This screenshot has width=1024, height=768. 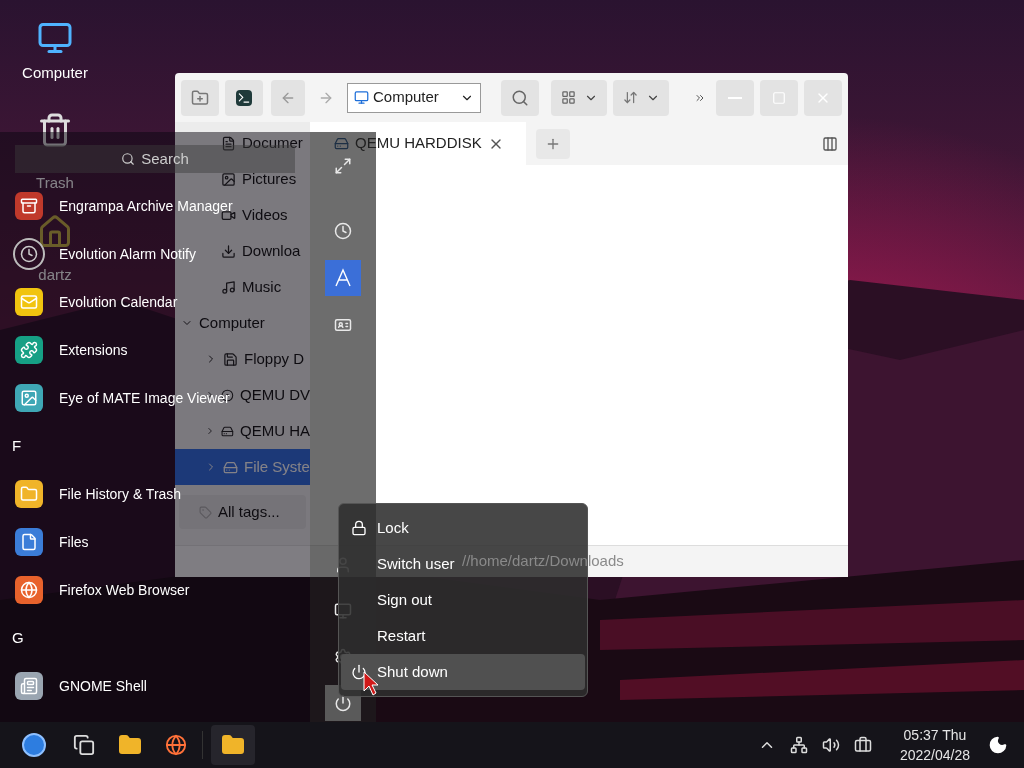 I want to click on power-menu-item: Shut down, so click(x=463, y=672).